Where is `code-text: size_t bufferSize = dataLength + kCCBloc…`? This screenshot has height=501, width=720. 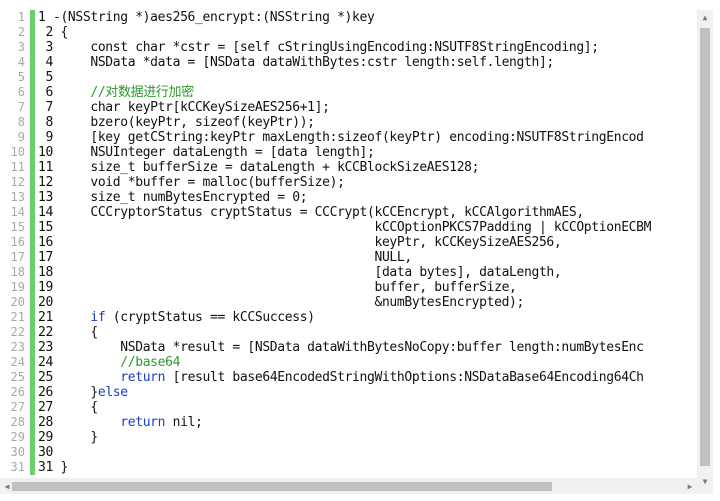
code-text: size_t bufferSize = dataLength + kCCBloc… is located at coordinates (266, 167).